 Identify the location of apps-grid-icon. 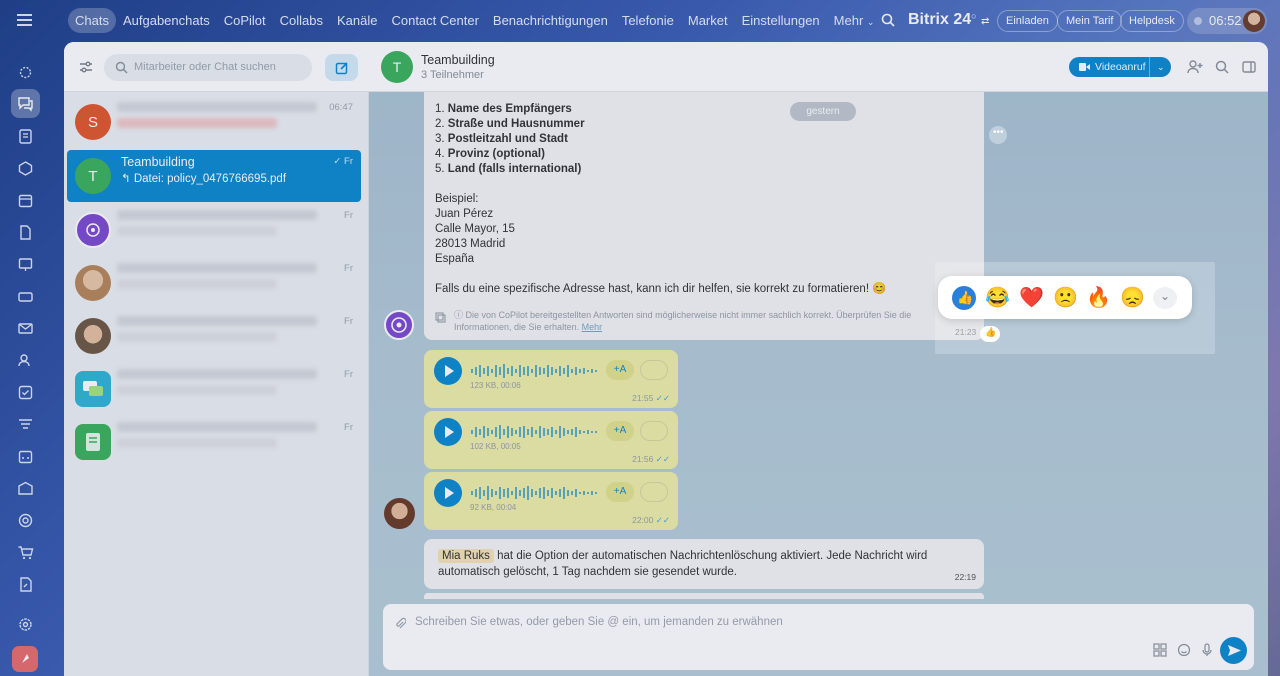
(1160, 650).